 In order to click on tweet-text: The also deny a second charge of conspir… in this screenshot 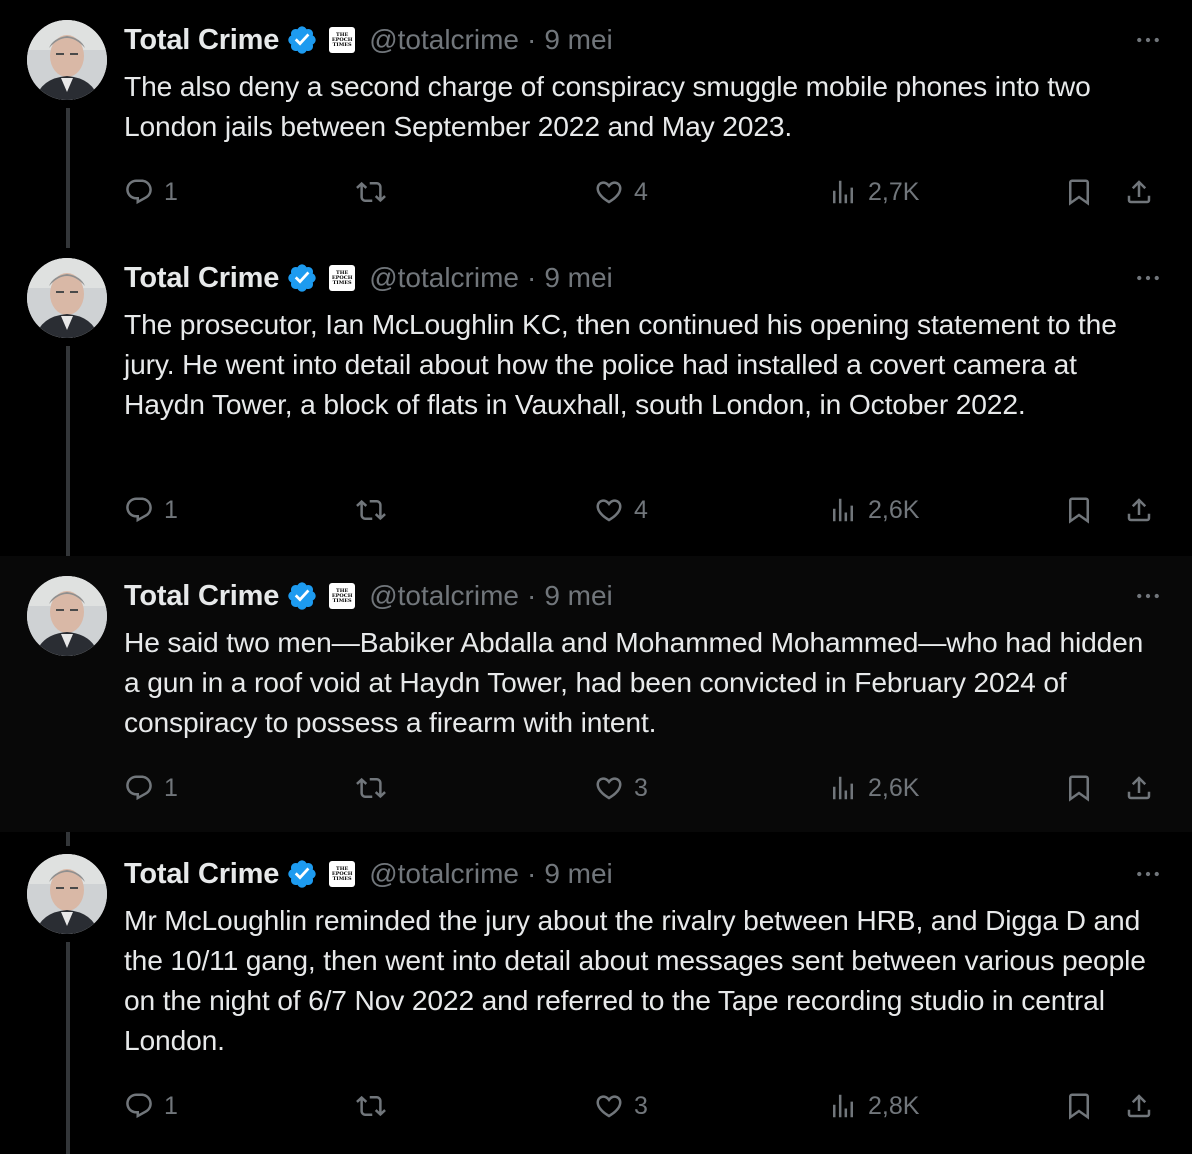, I will do `click(607, 106)`.